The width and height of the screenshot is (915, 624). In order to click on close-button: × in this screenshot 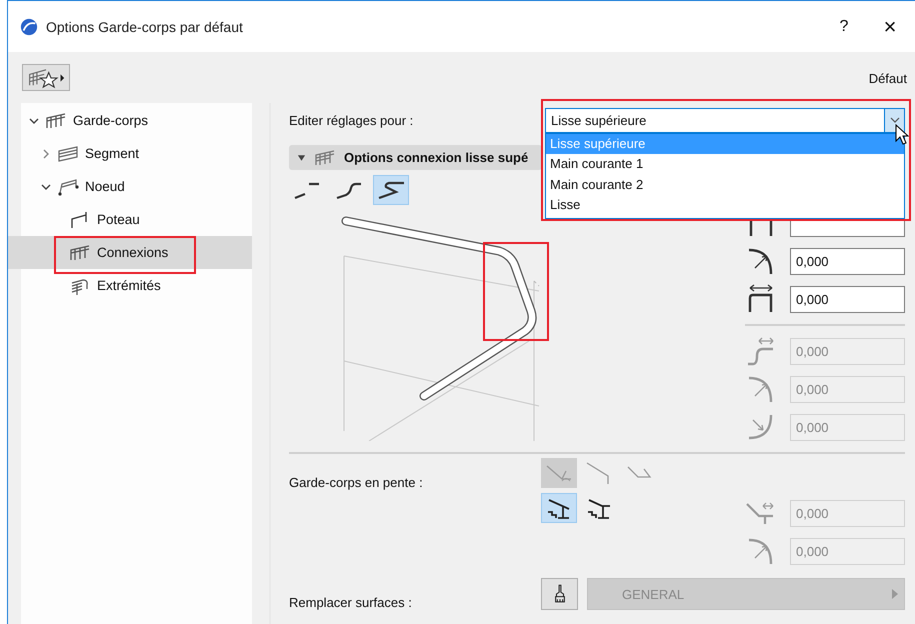, I will do `click(890, 26)`.